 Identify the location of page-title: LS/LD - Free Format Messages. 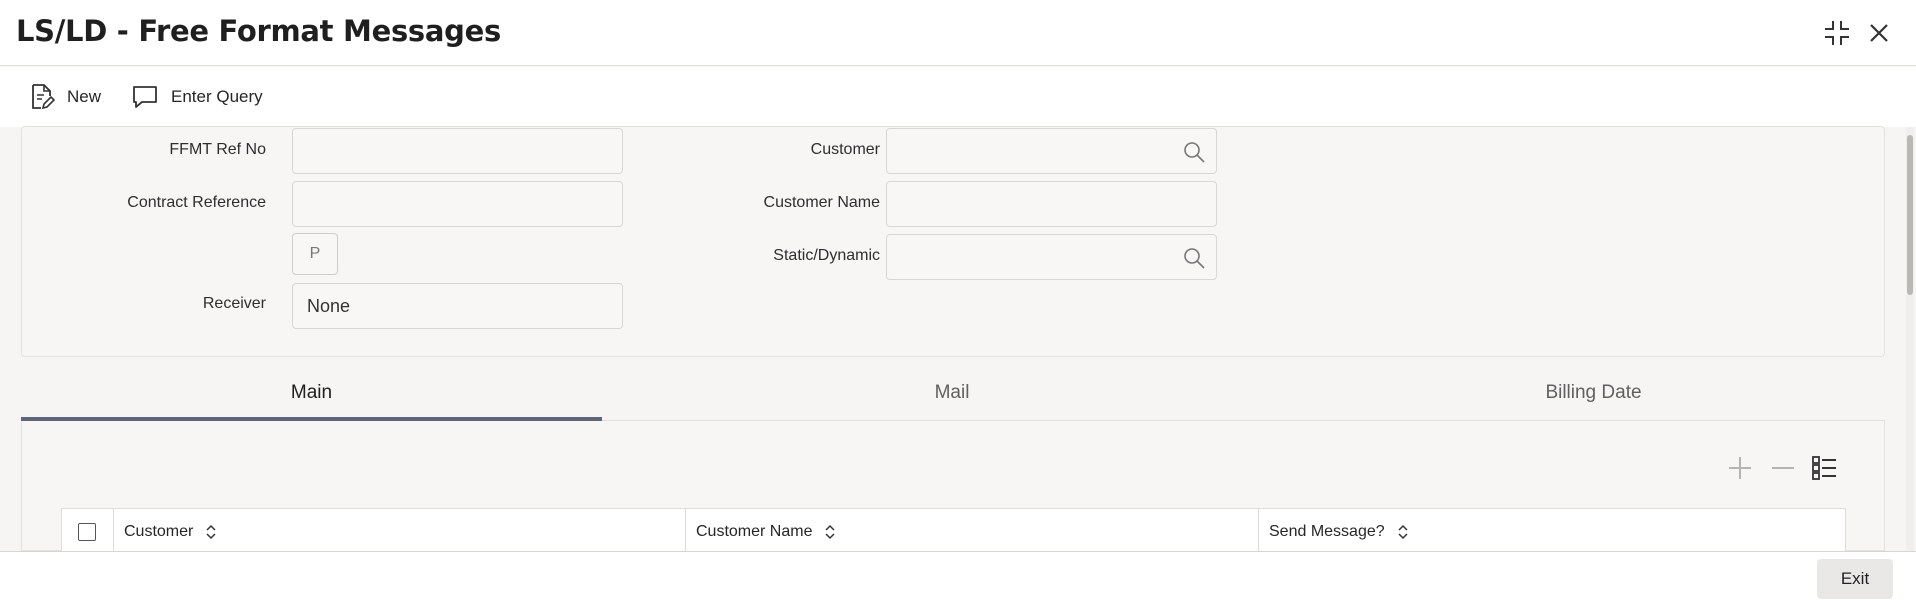
(258, 31).